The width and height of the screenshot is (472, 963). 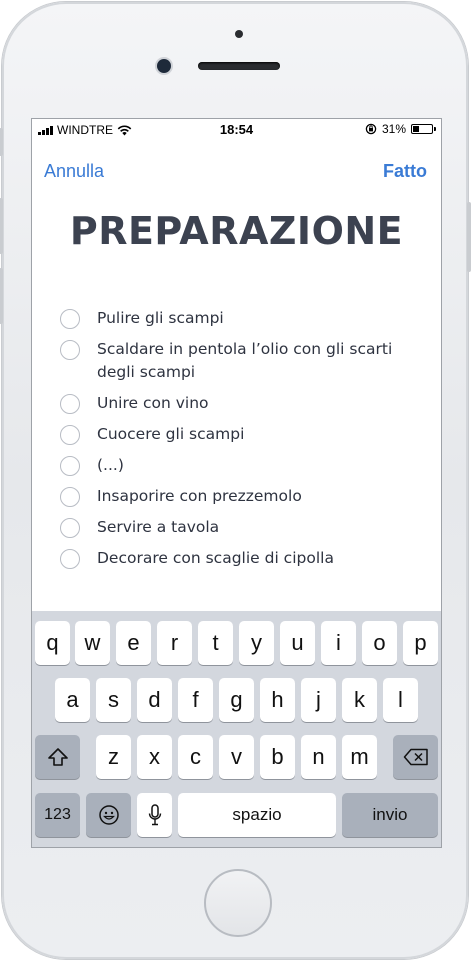 I want to click on key-g: g, so click(x=236, y=700).